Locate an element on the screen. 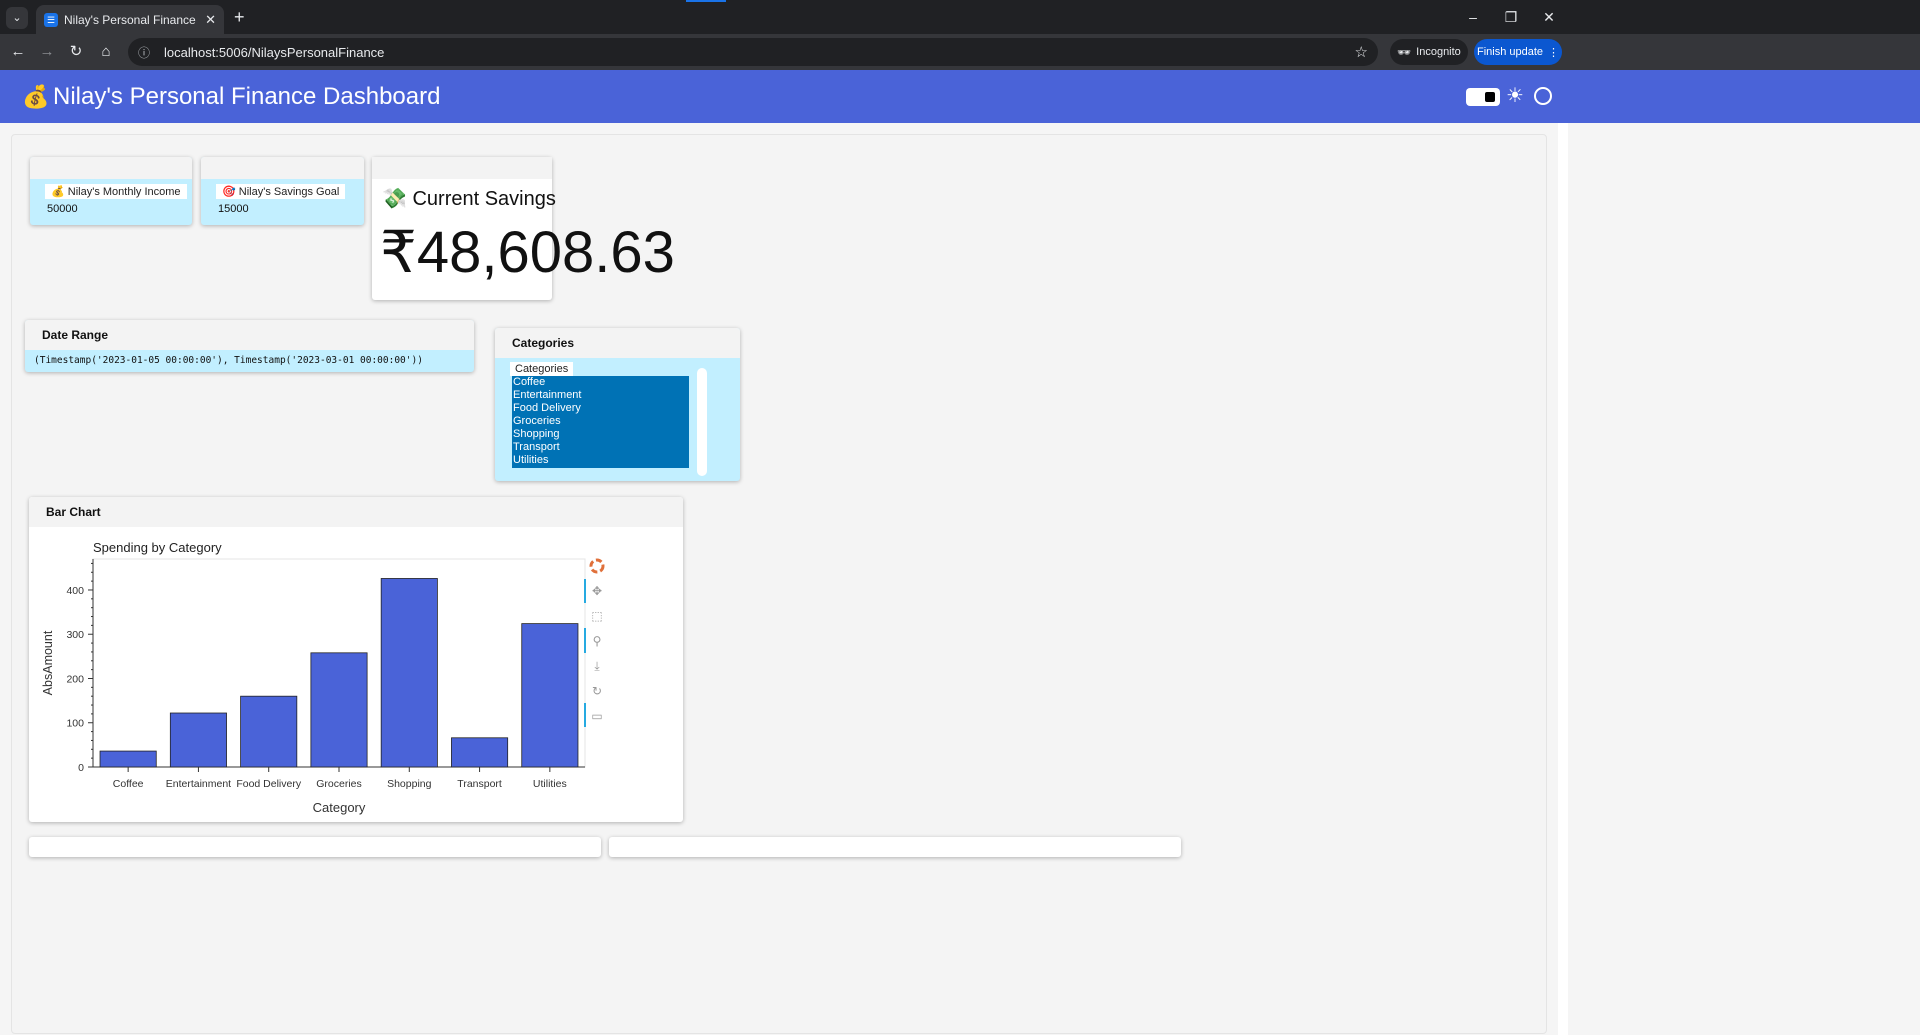 This screenshot has width=1920, height=1035. current-savings-card: 💸 Current Savings ₹48,608.63 is located at coordinates (523, 228).